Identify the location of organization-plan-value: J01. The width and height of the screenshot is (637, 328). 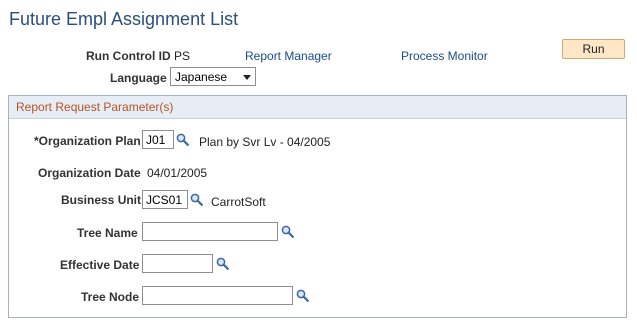
(156, 140).